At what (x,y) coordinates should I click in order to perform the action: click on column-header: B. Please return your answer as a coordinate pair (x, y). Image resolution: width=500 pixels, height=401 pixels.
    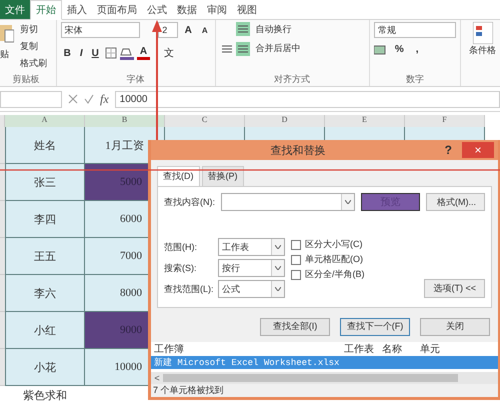
    Looking at the image, I should click on (125, 121).